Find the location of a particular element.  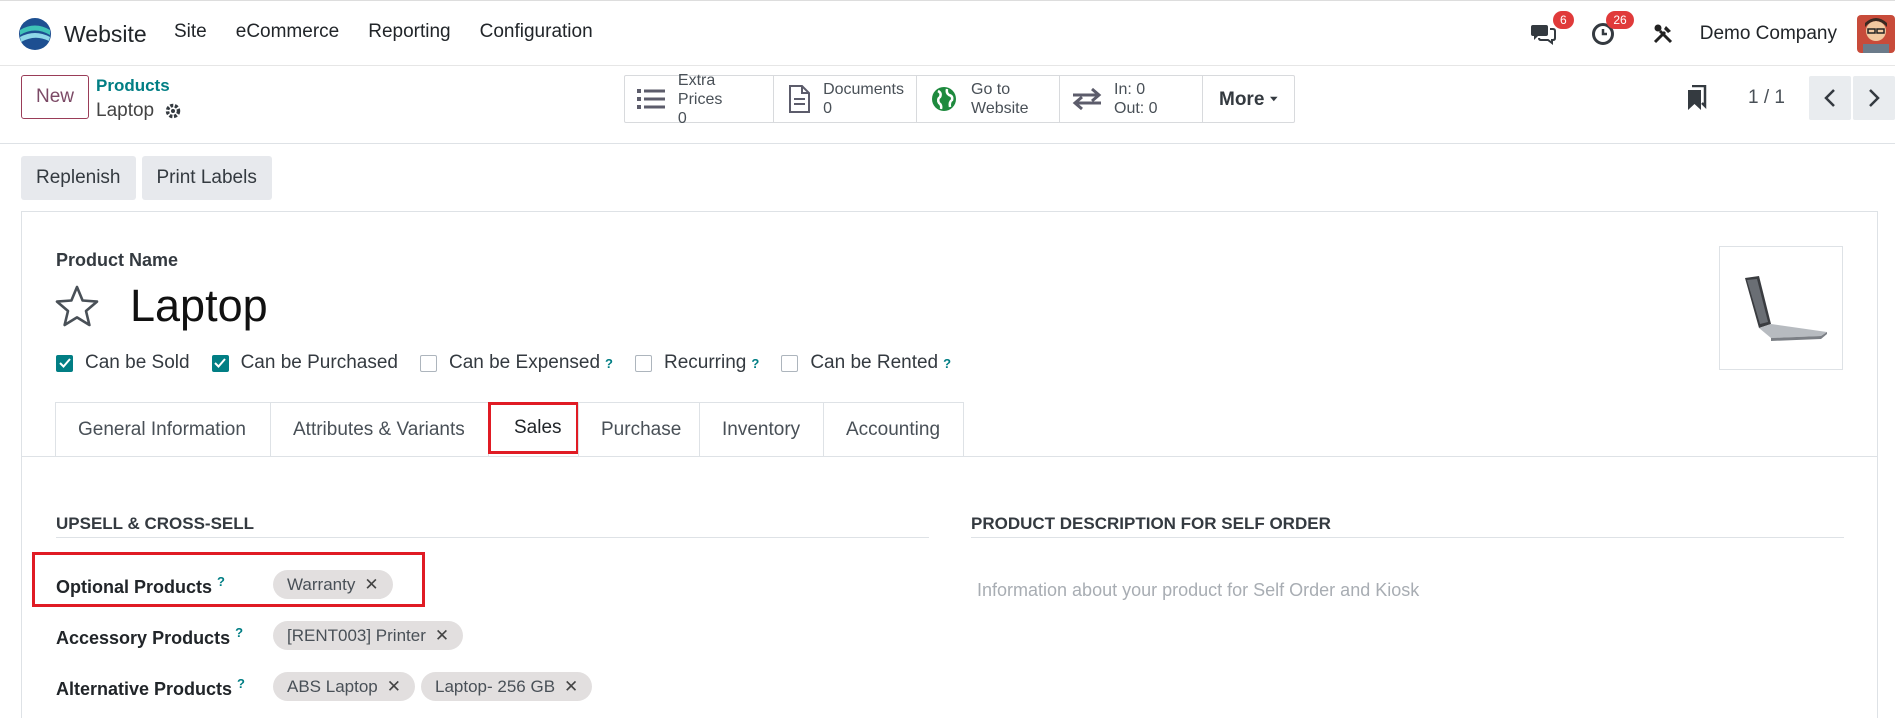

extra-prices-label: Extra Prices is located at coordinates (700, 89).